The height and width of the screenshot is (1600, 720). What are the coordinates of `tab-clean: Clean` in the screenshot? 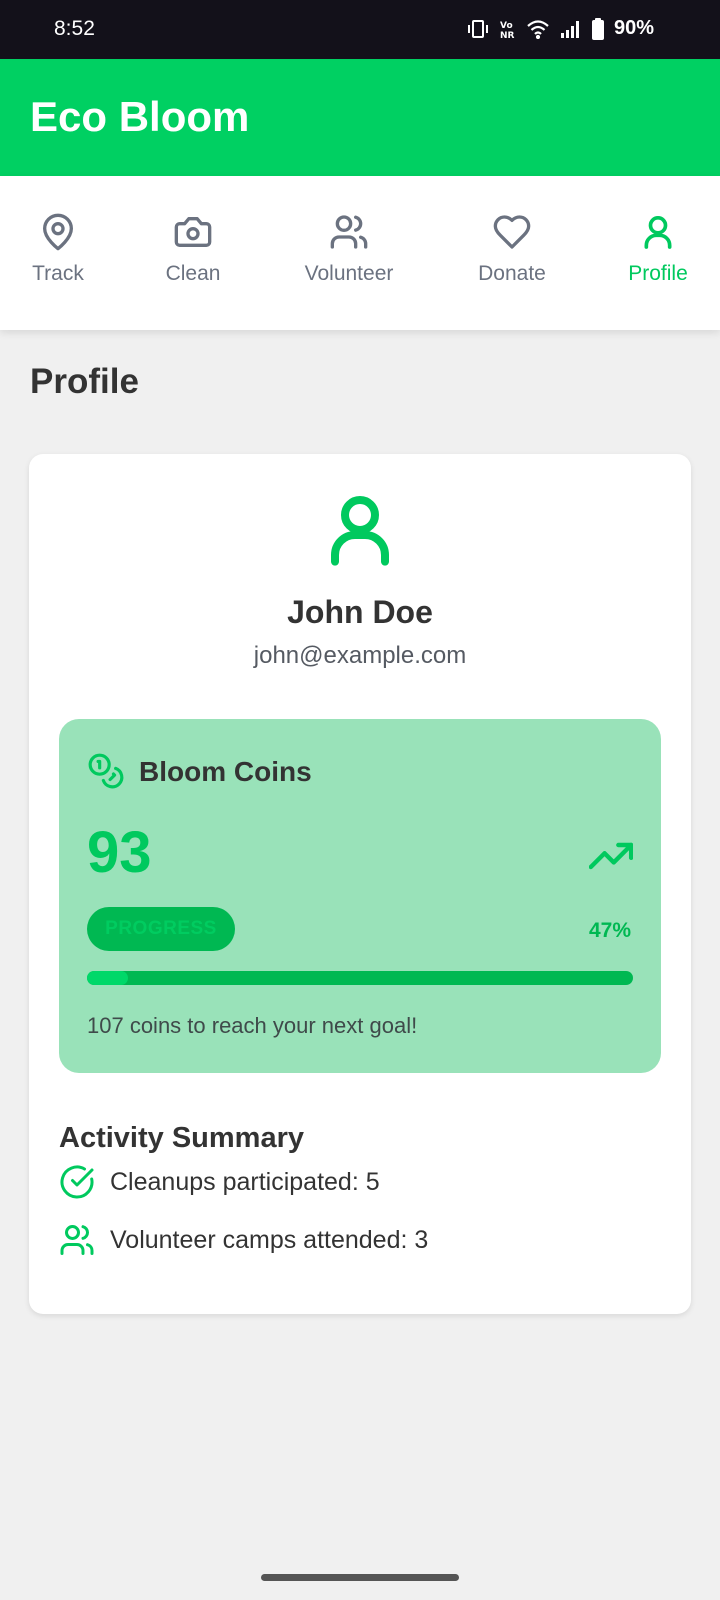 It's located at (193, 253).